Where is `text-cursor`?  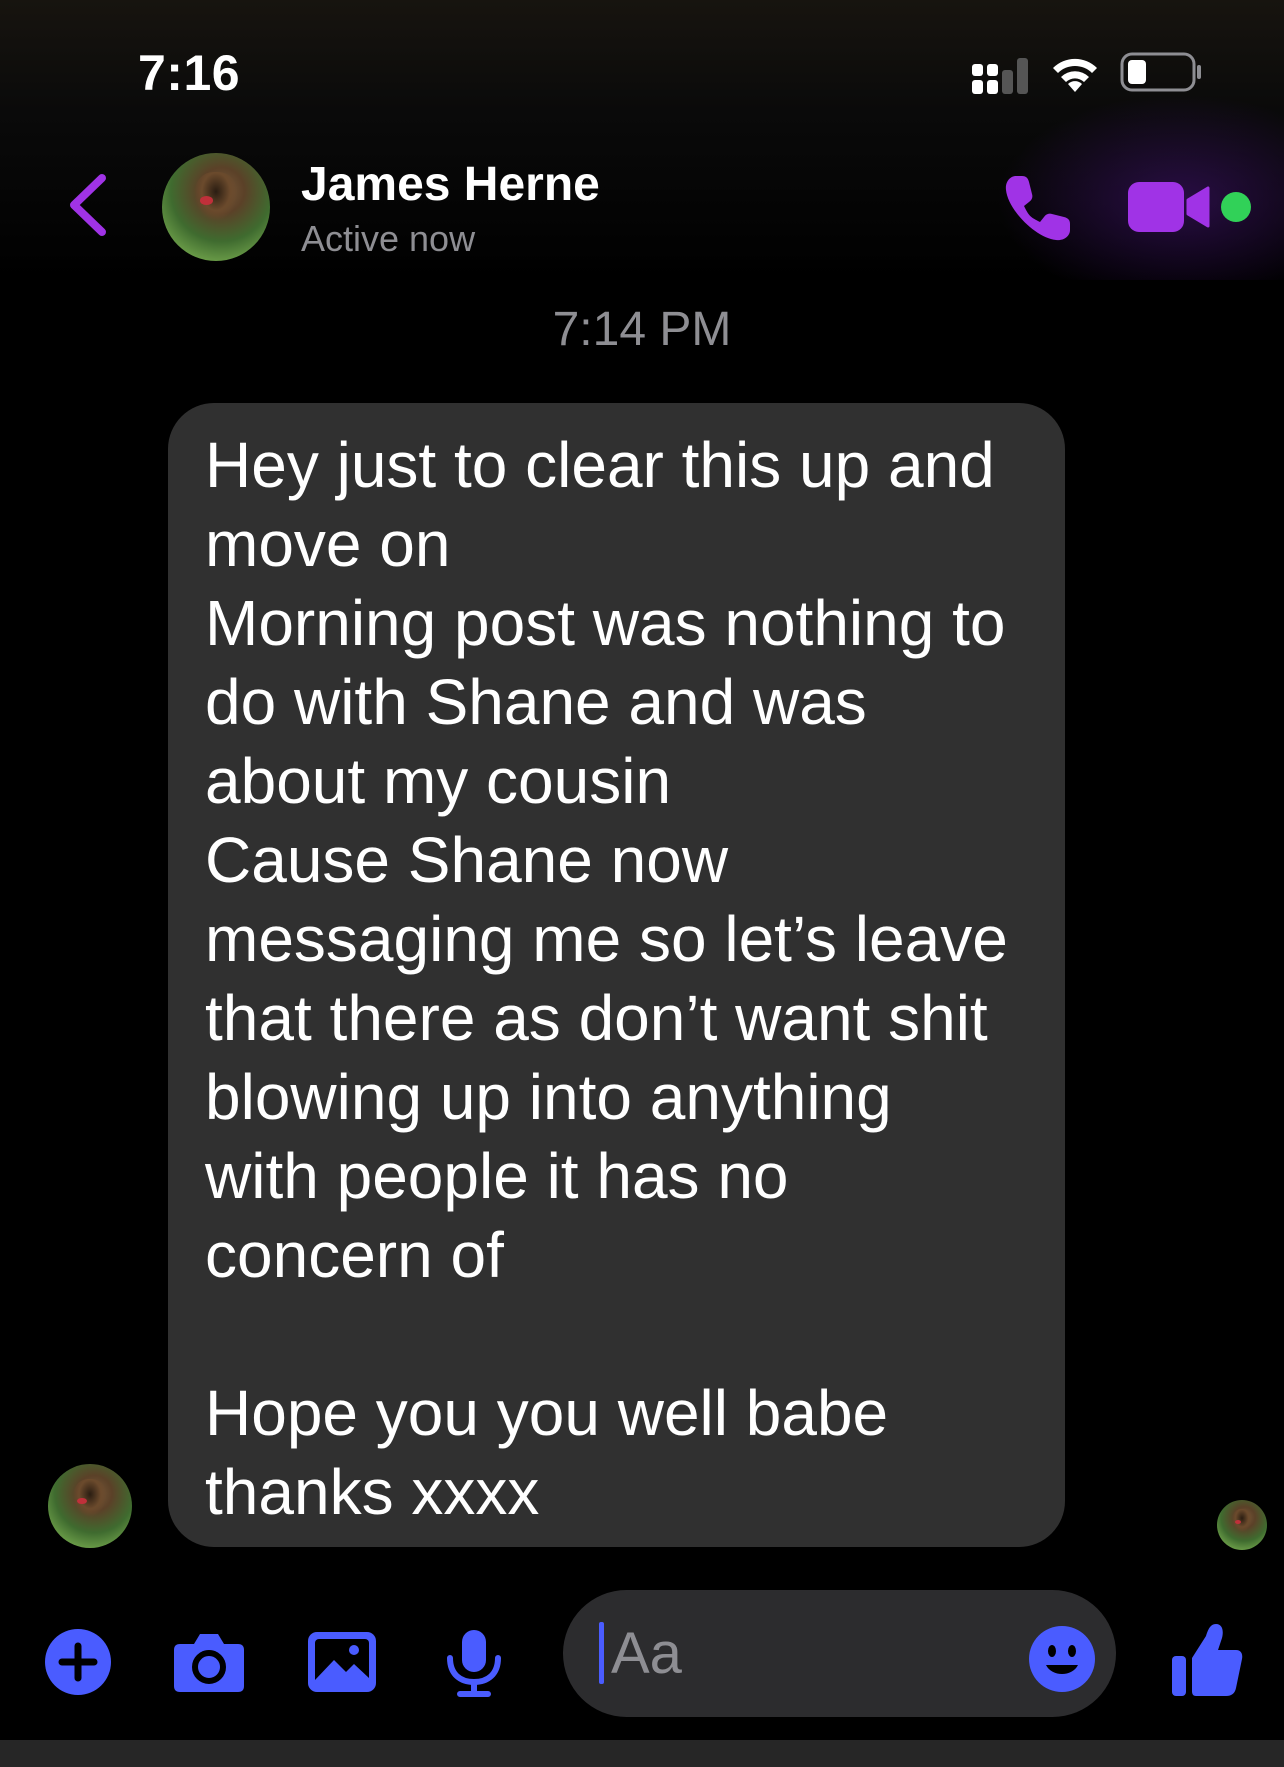
text-cursor is located at coordinates (601, 1653).